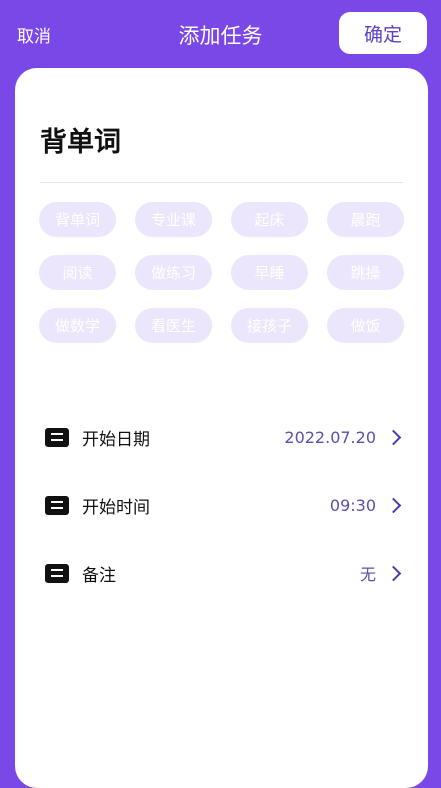 This screenshot has width=441, height=788. What do you see at coordinates (224, 505) in the screenshot?
I see `start-time-row: 开始时间 09:30` at bounding box center [224, 505].